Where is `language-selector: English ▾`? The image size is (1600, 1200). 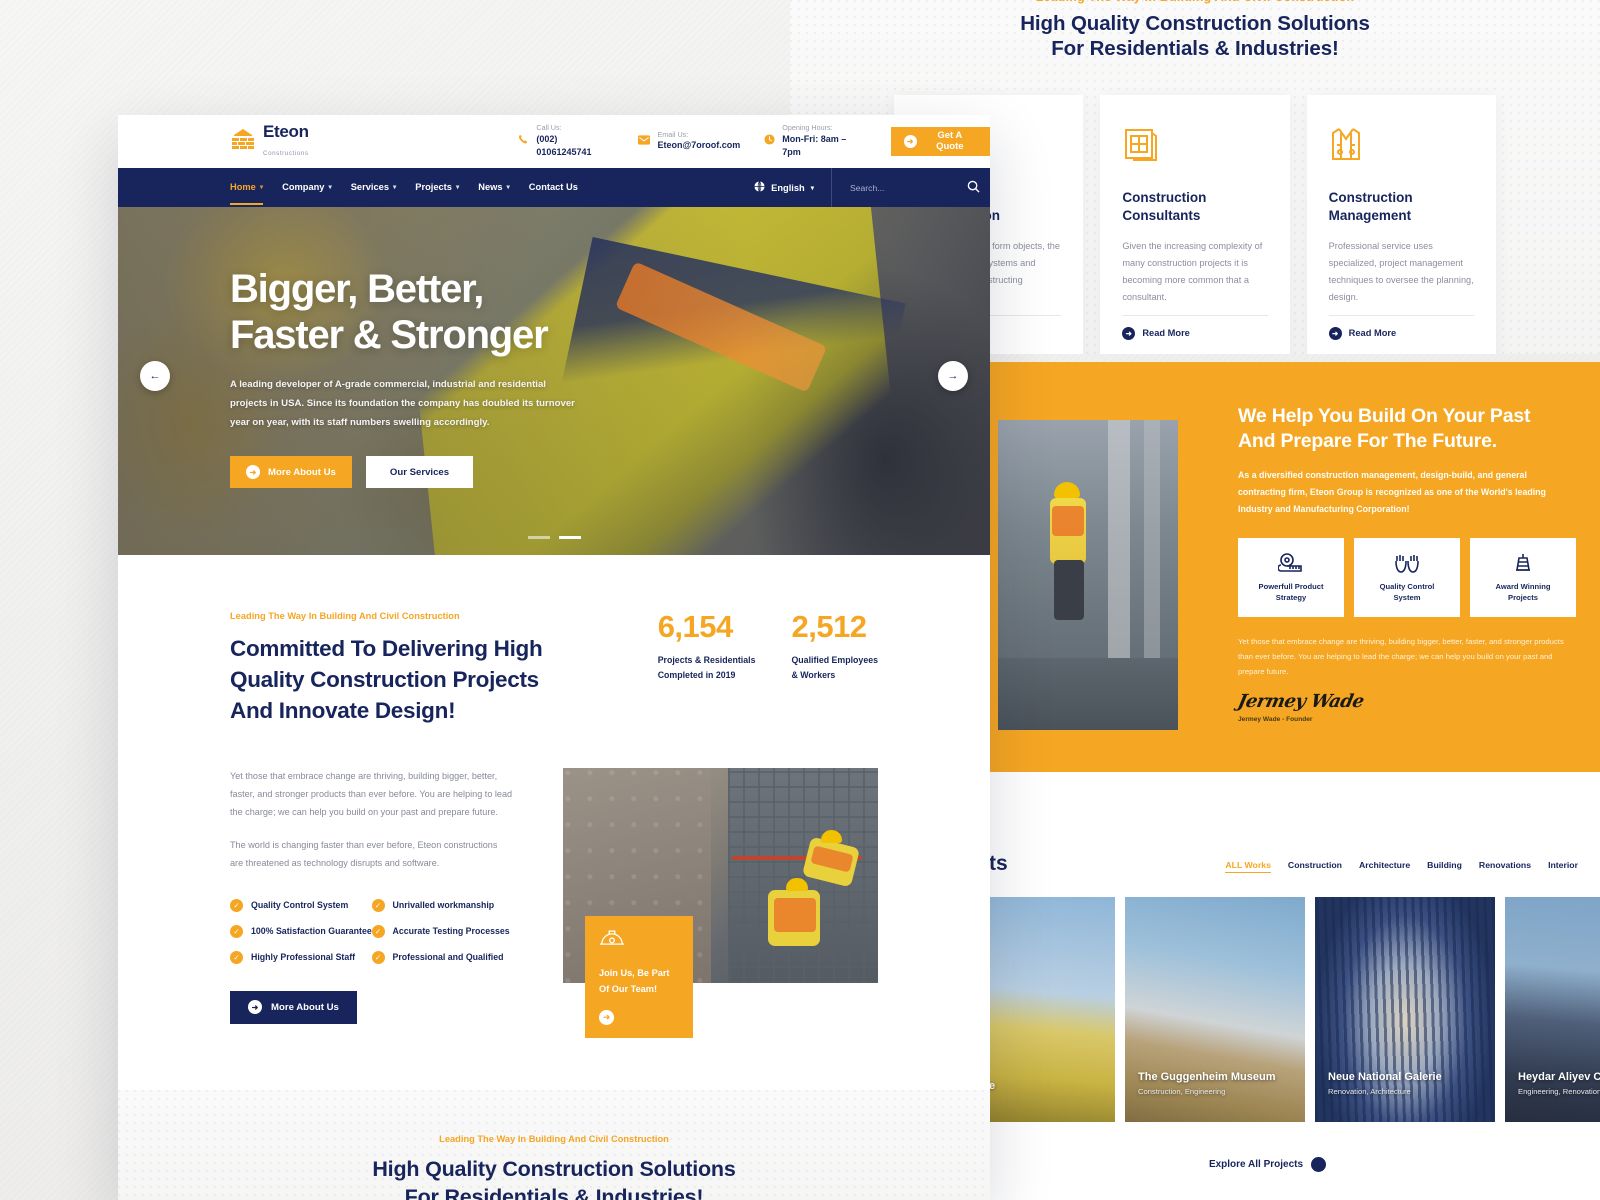 language-selector: English ▾ is located at coordinates (793, 187).